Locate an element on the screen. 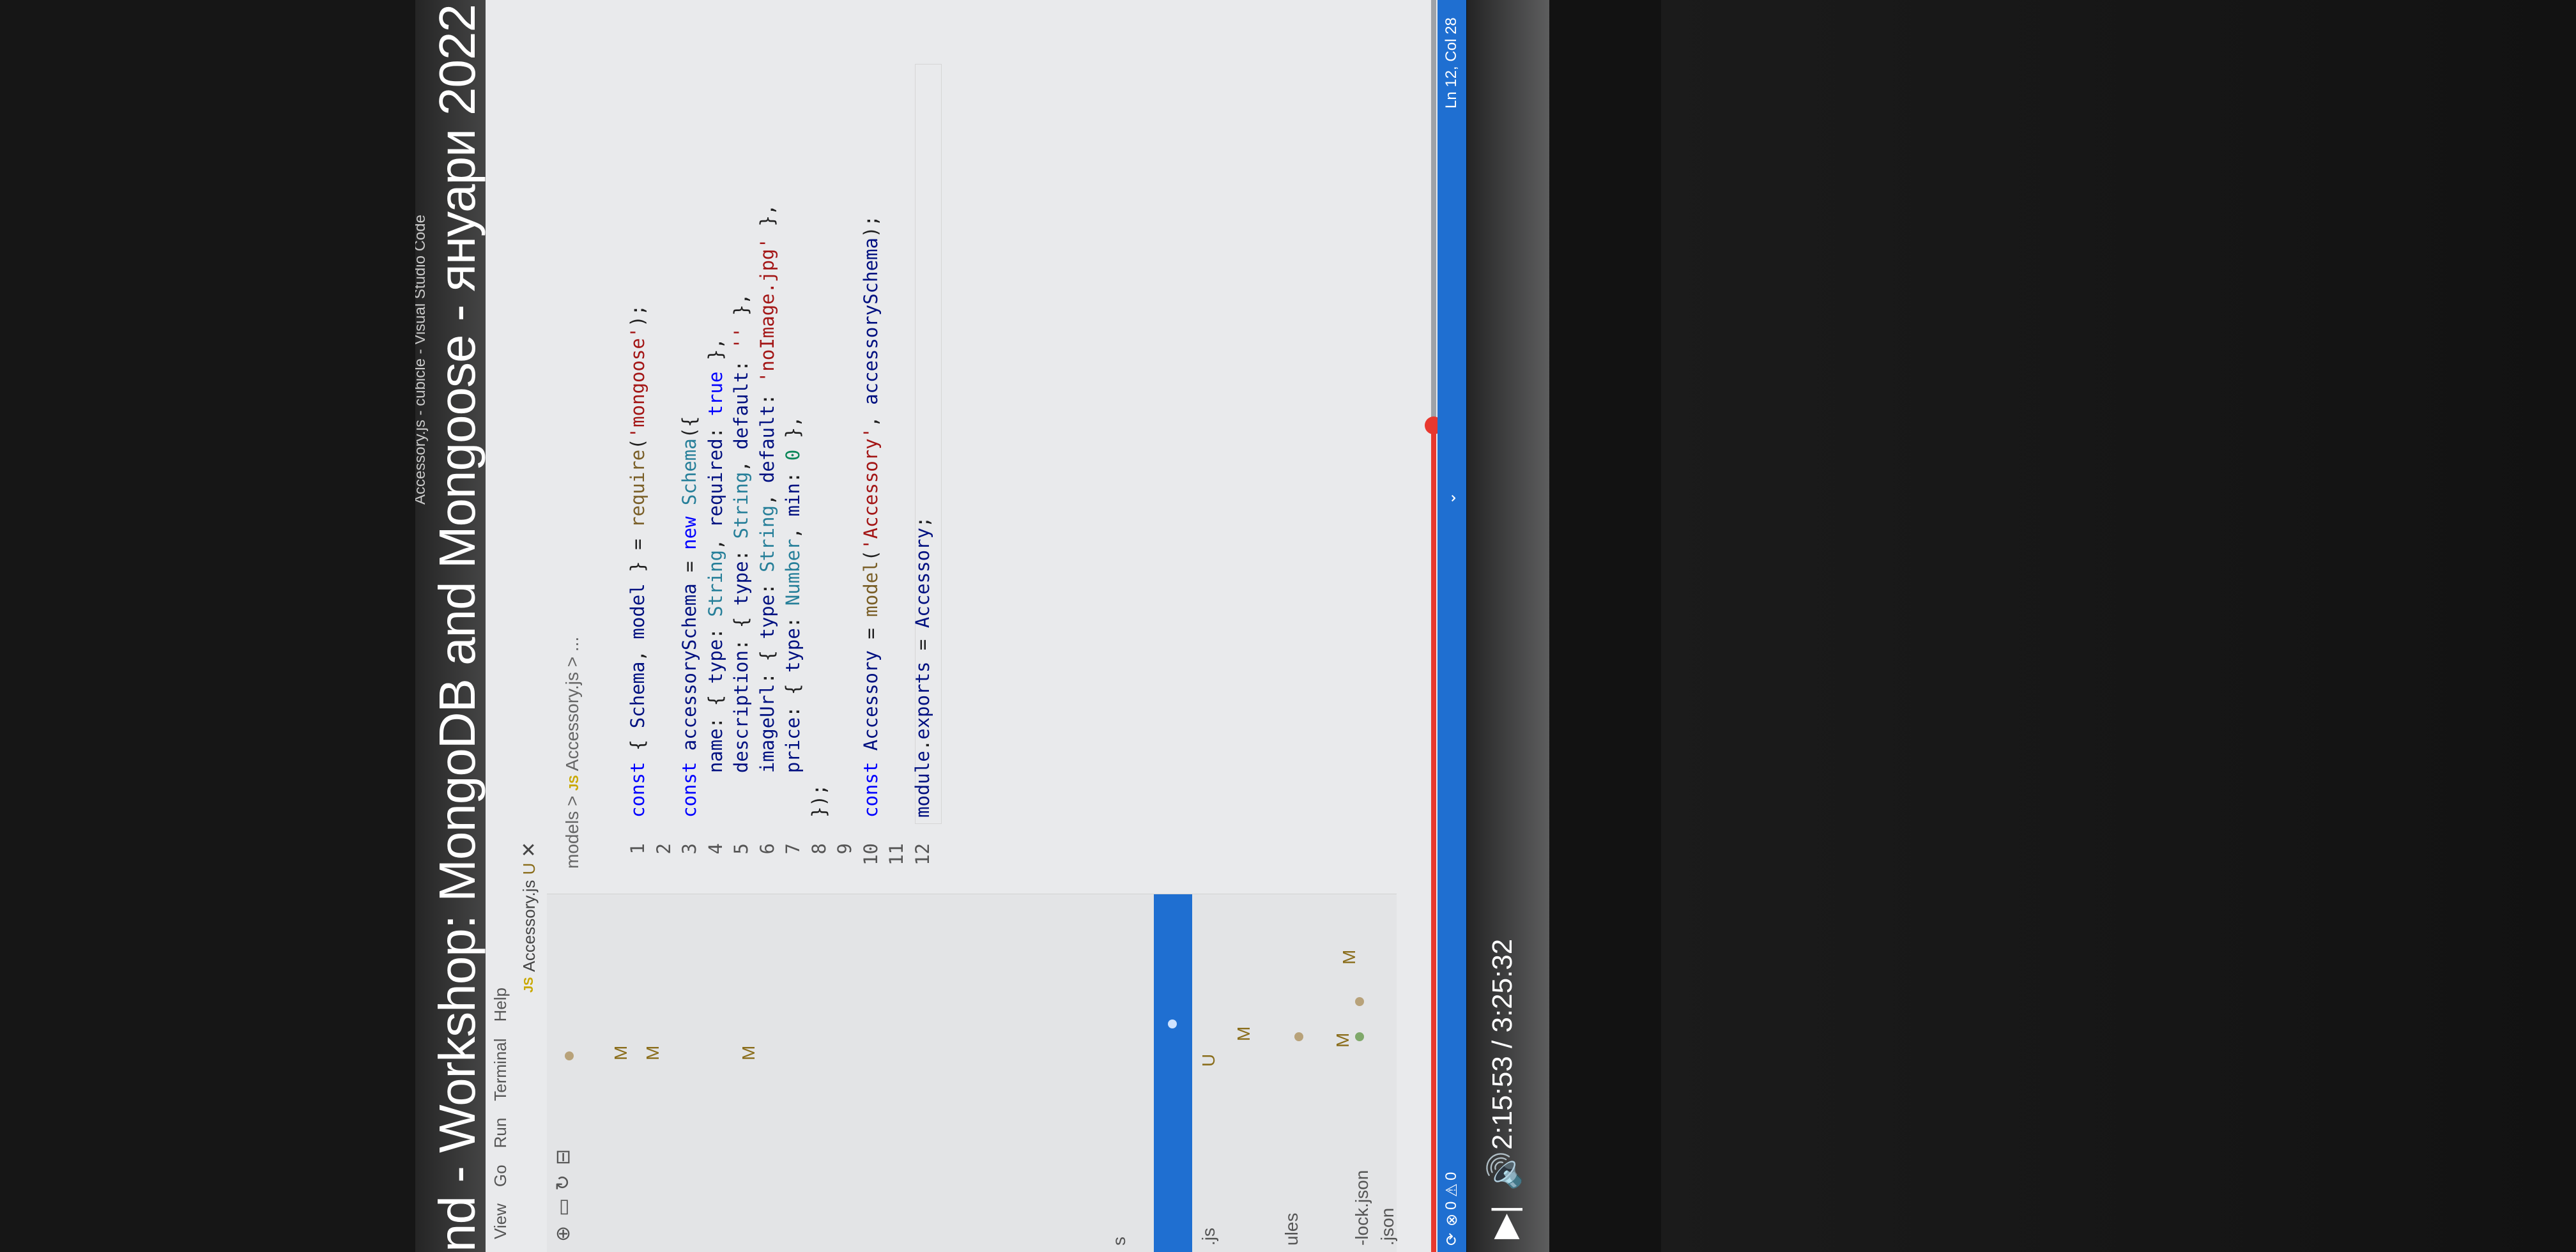 The image size is (2576, 1252). screen-bezel is located at coordinates (1605, 626).